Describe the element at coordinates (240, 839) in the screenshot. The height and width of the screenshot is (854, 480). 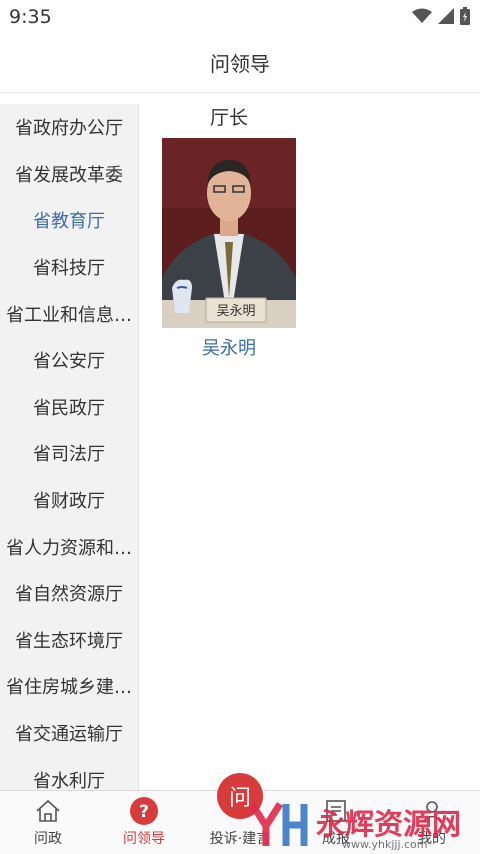
I see `tab-label: 投诉·建言` at that location.